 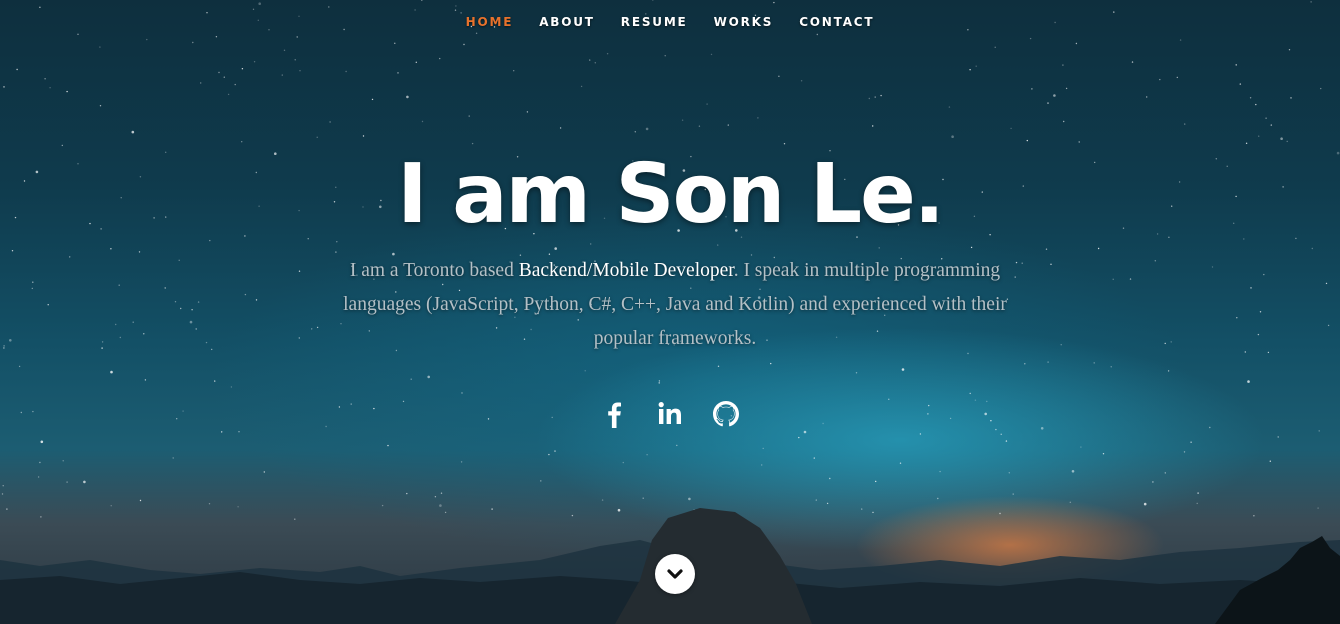 I want to click on social-links, so click(x=670, y=414).